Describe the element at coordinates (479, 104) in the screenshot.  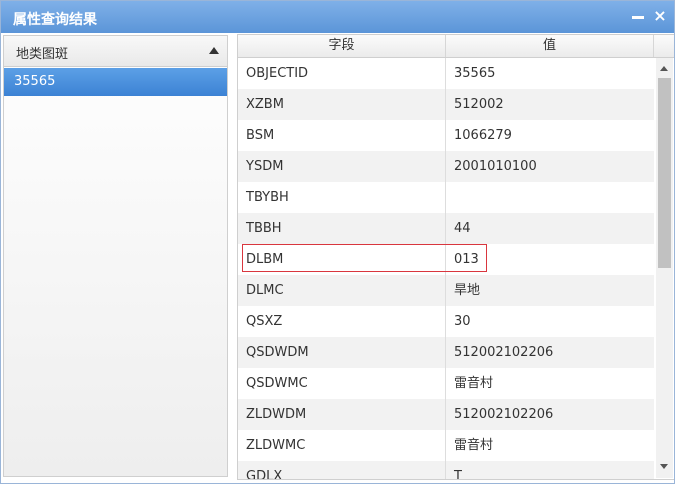
I see `value-cell: 512002` at that location.